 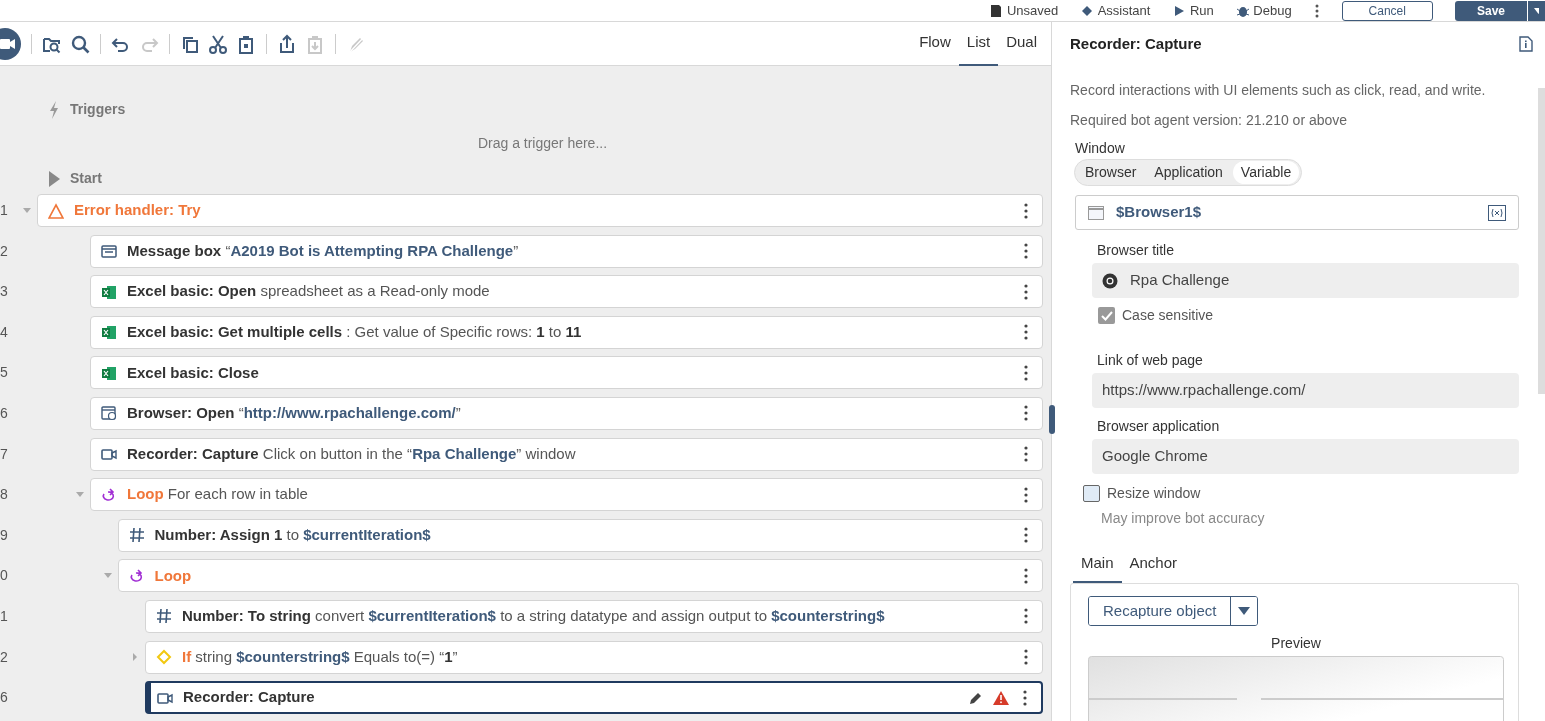 What do you see at coordinates (249, 697) in the screenshot?
I see `step-text: Recorder: Capture` at bounding box center [249, 697].